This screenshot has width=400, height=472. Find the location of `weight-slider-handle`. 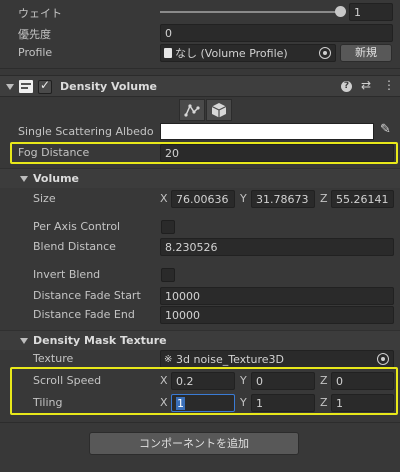

weight-slider-handle is located at coordinates (340, 11).